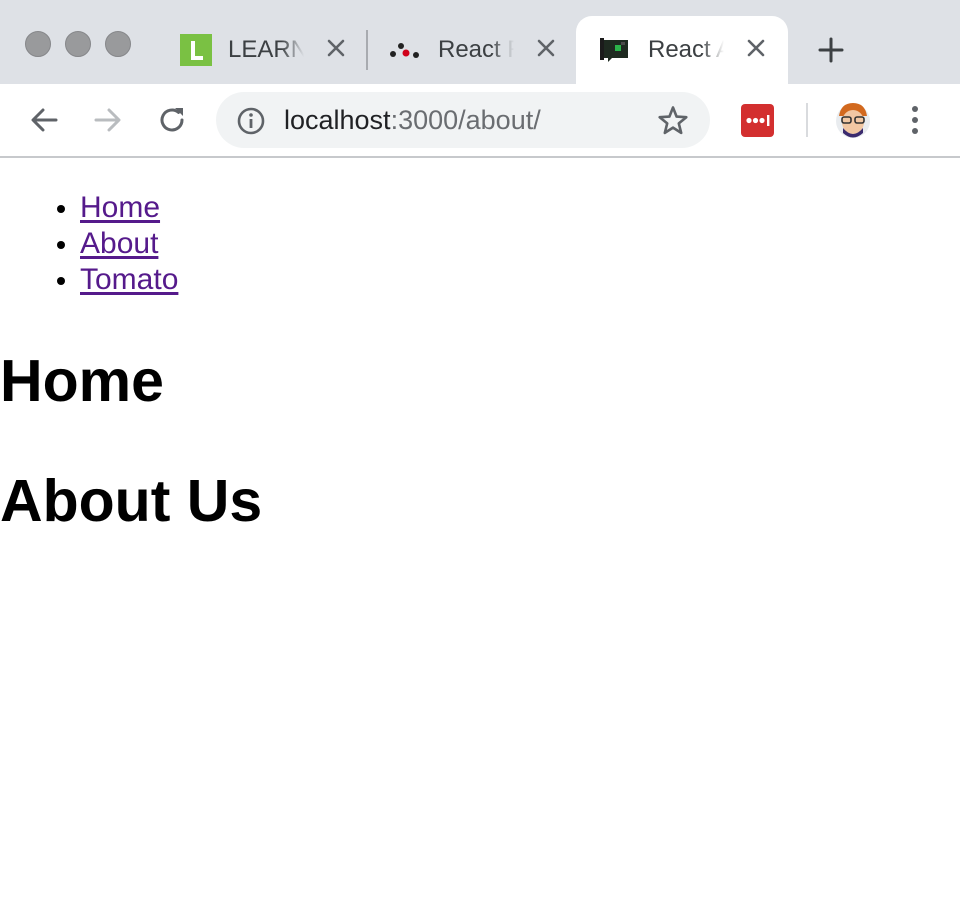 The image size is (960, 920). Describe the element at coordinates (367, 50) in the screenshot. I see `tab-separator` at that location.